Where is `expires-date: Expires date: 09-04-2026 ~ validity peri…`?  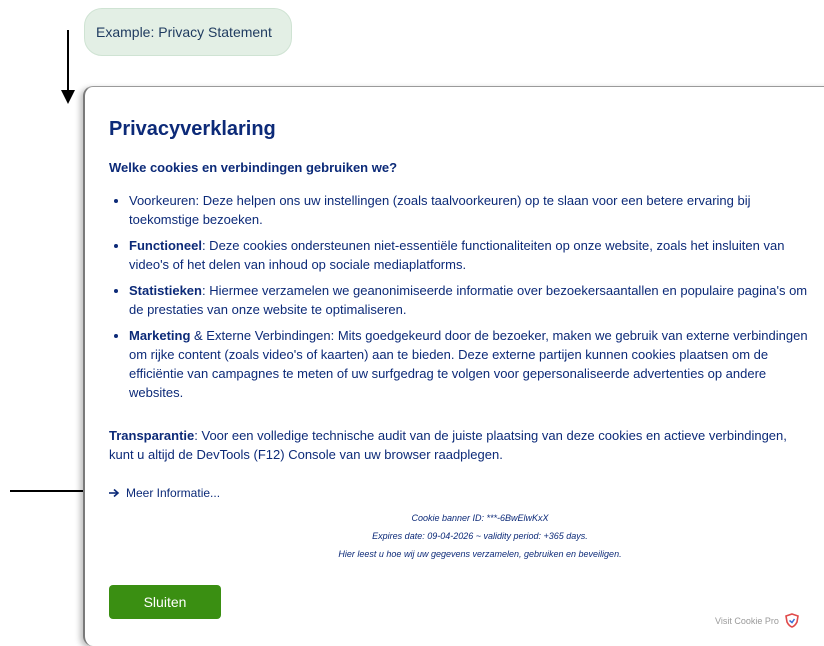
expires-date: Expires date: 09-04-2026 ~ validity peri… is located at coordinates (480, 536).